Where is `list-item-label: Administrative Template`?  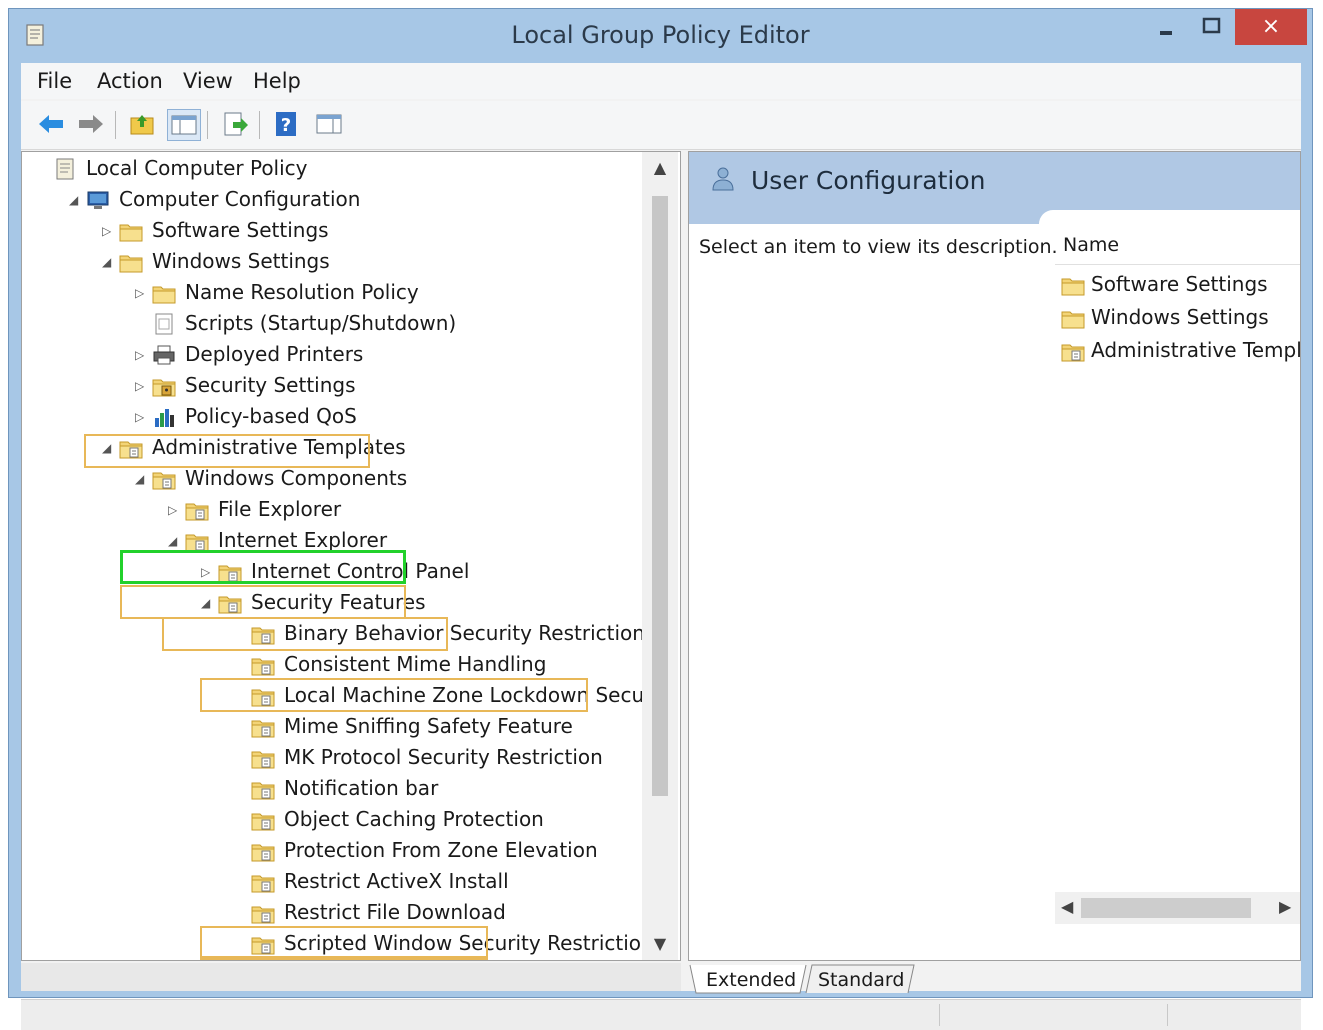 list-item-label: Administrative Template is located at coordinates (1195, 350).